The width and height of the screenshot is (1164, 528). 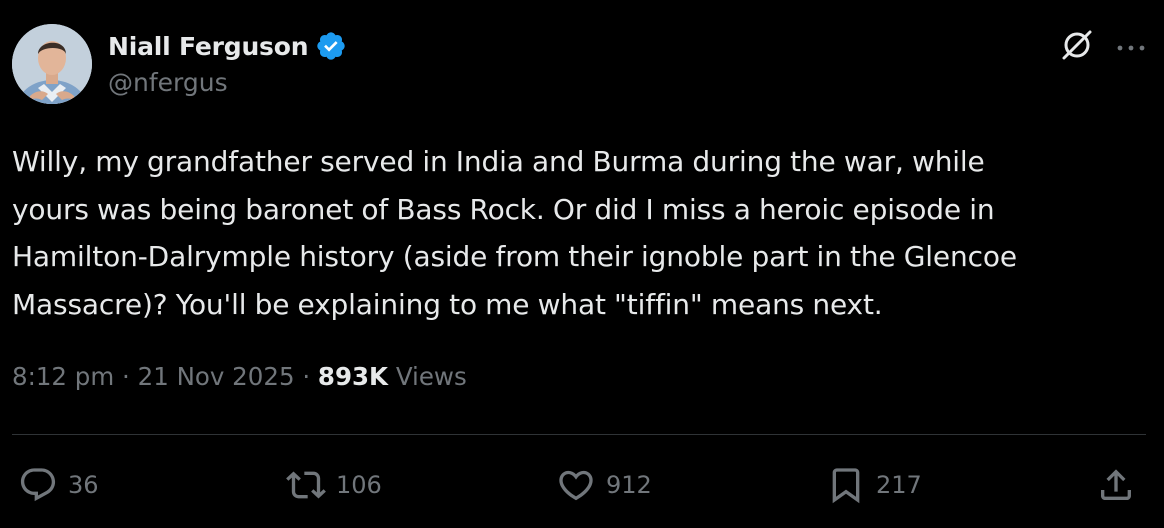 What do you see at coordinates (1077, 47) in the screenshot?
I see `grok-icon` at bounding box center [1077, 47].